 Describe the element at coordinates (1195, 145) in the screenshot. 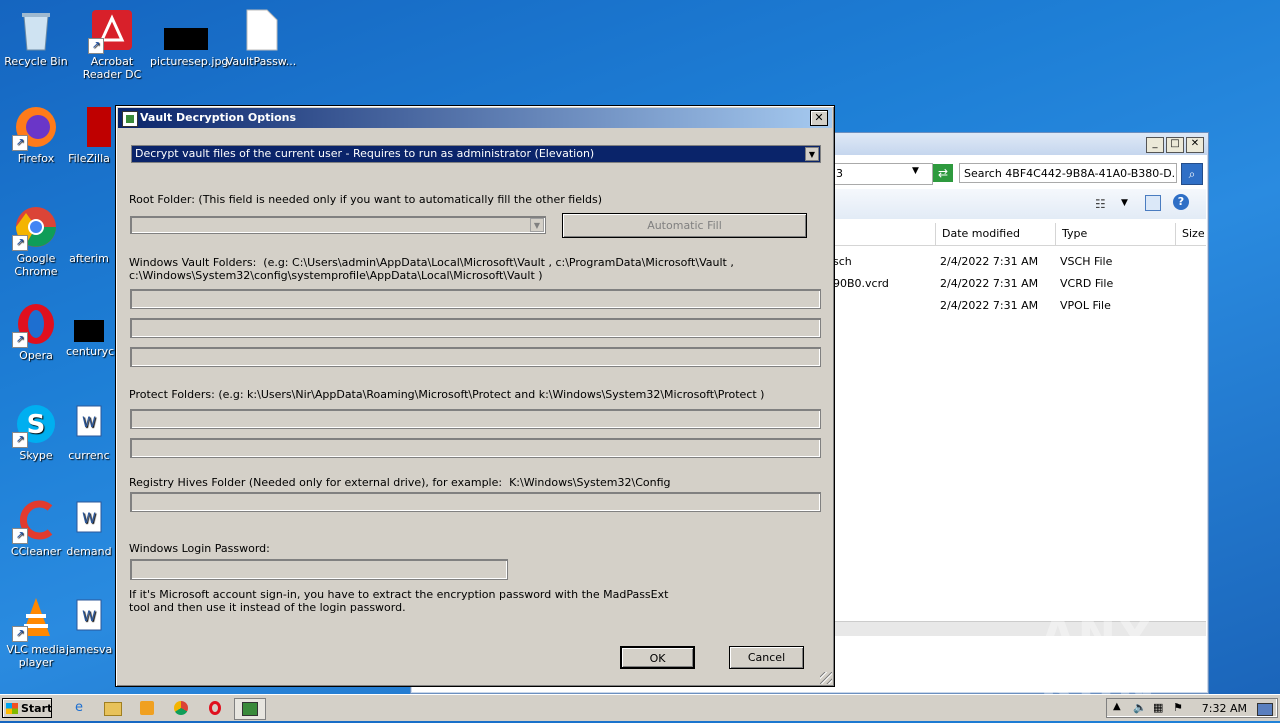

I see `close-icon: ✕` at that location.